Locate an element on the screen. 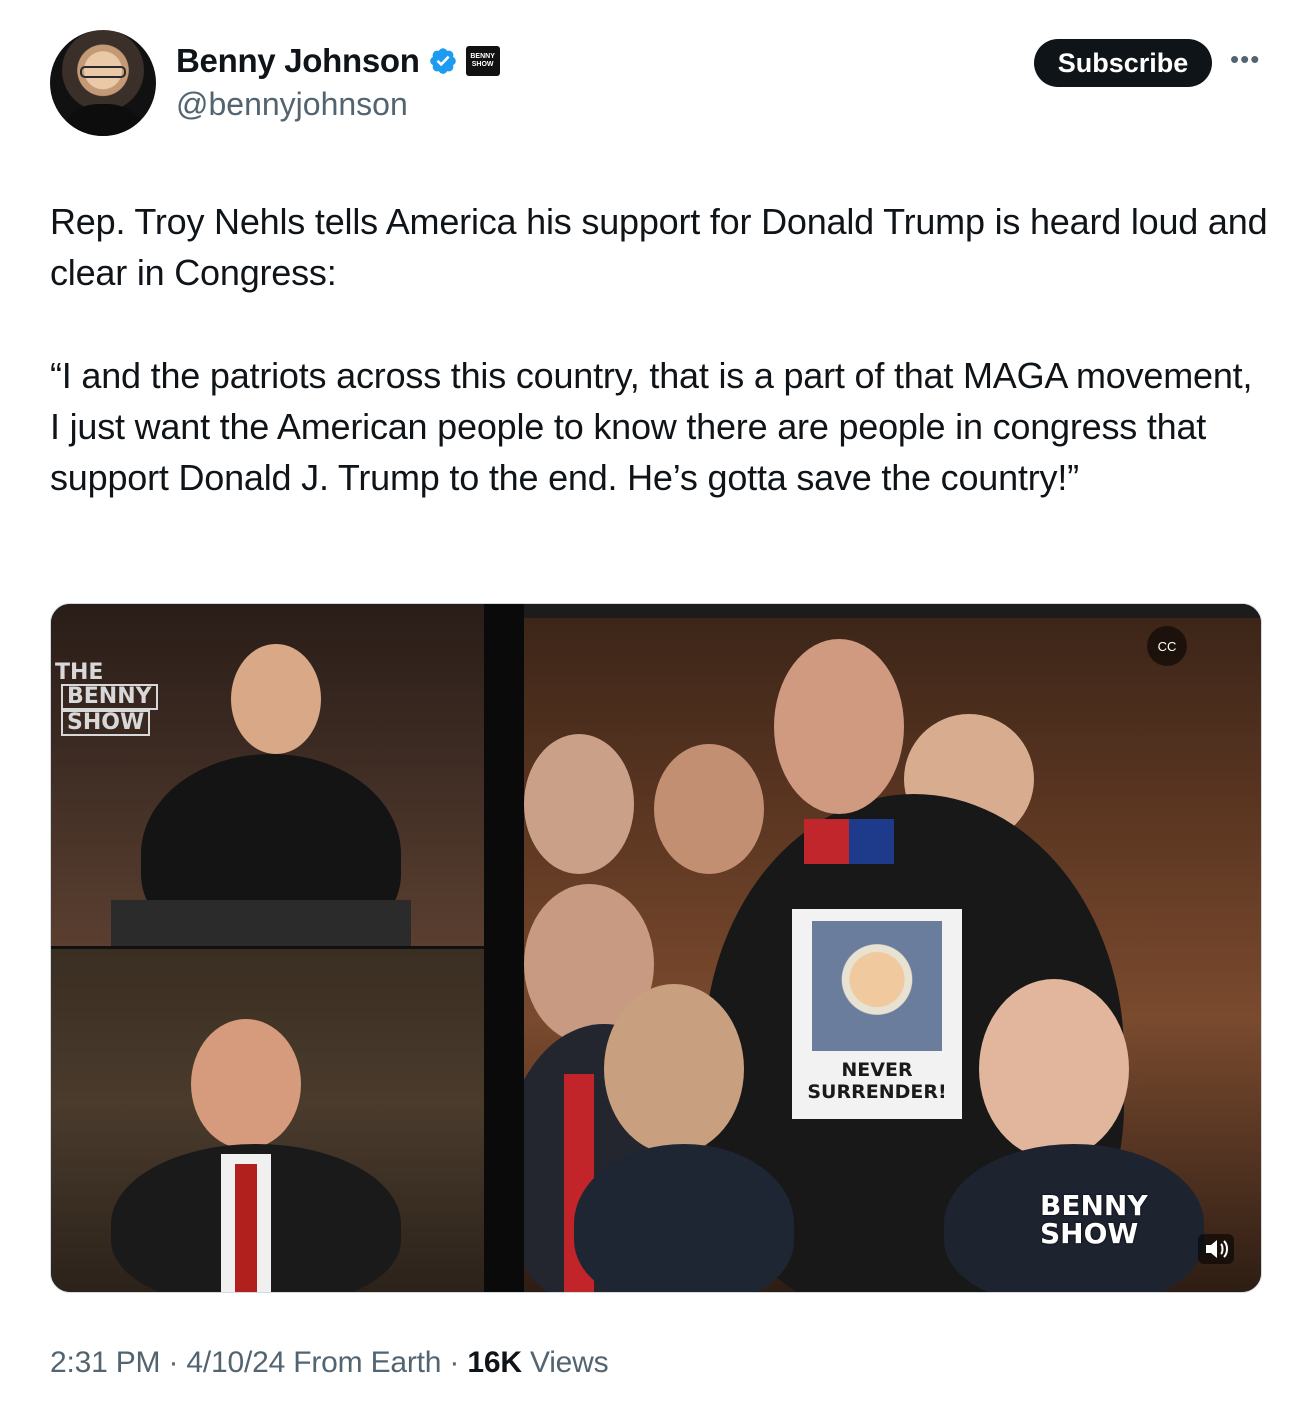  shirt-print: NEVER SURRENDER! is located at coordinates (877, 1014).